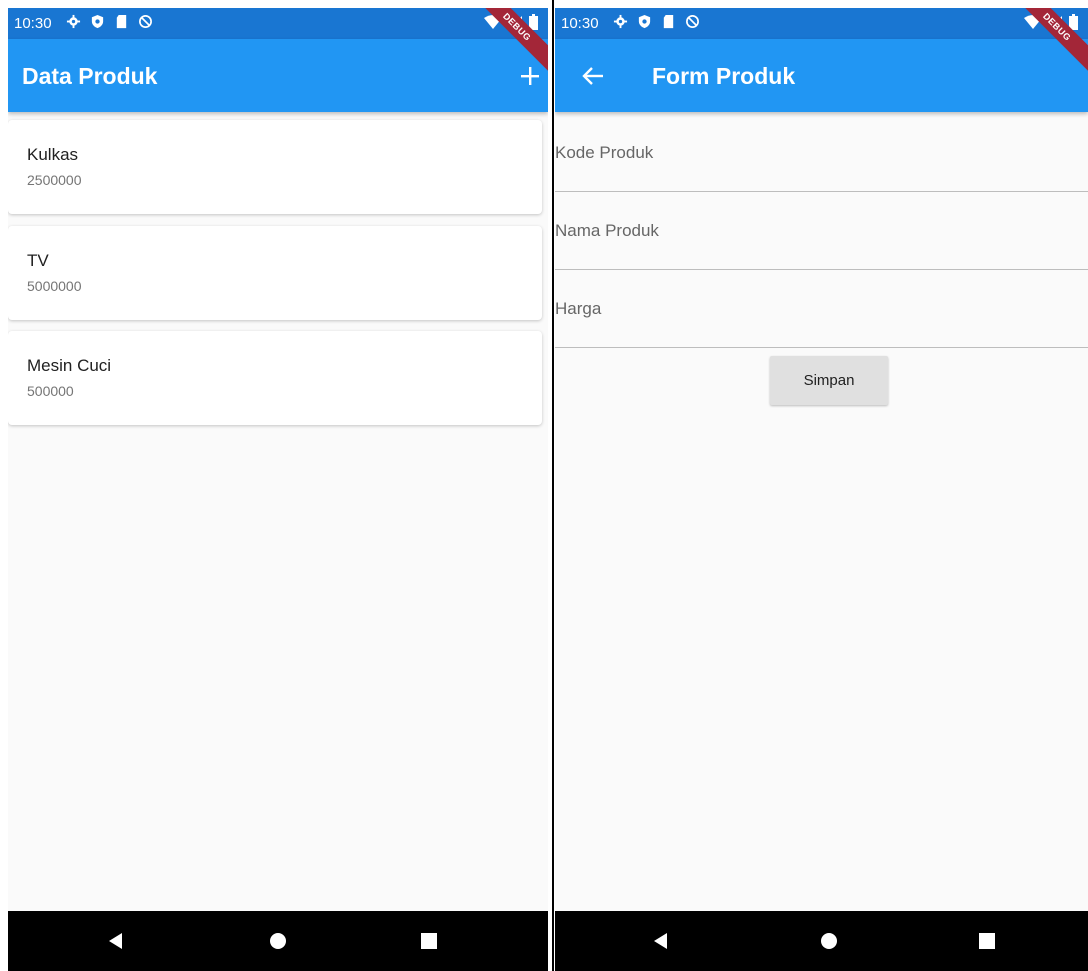 This screenshot has height=971, width=1088. I want to click on add-button, so click(530, 76).